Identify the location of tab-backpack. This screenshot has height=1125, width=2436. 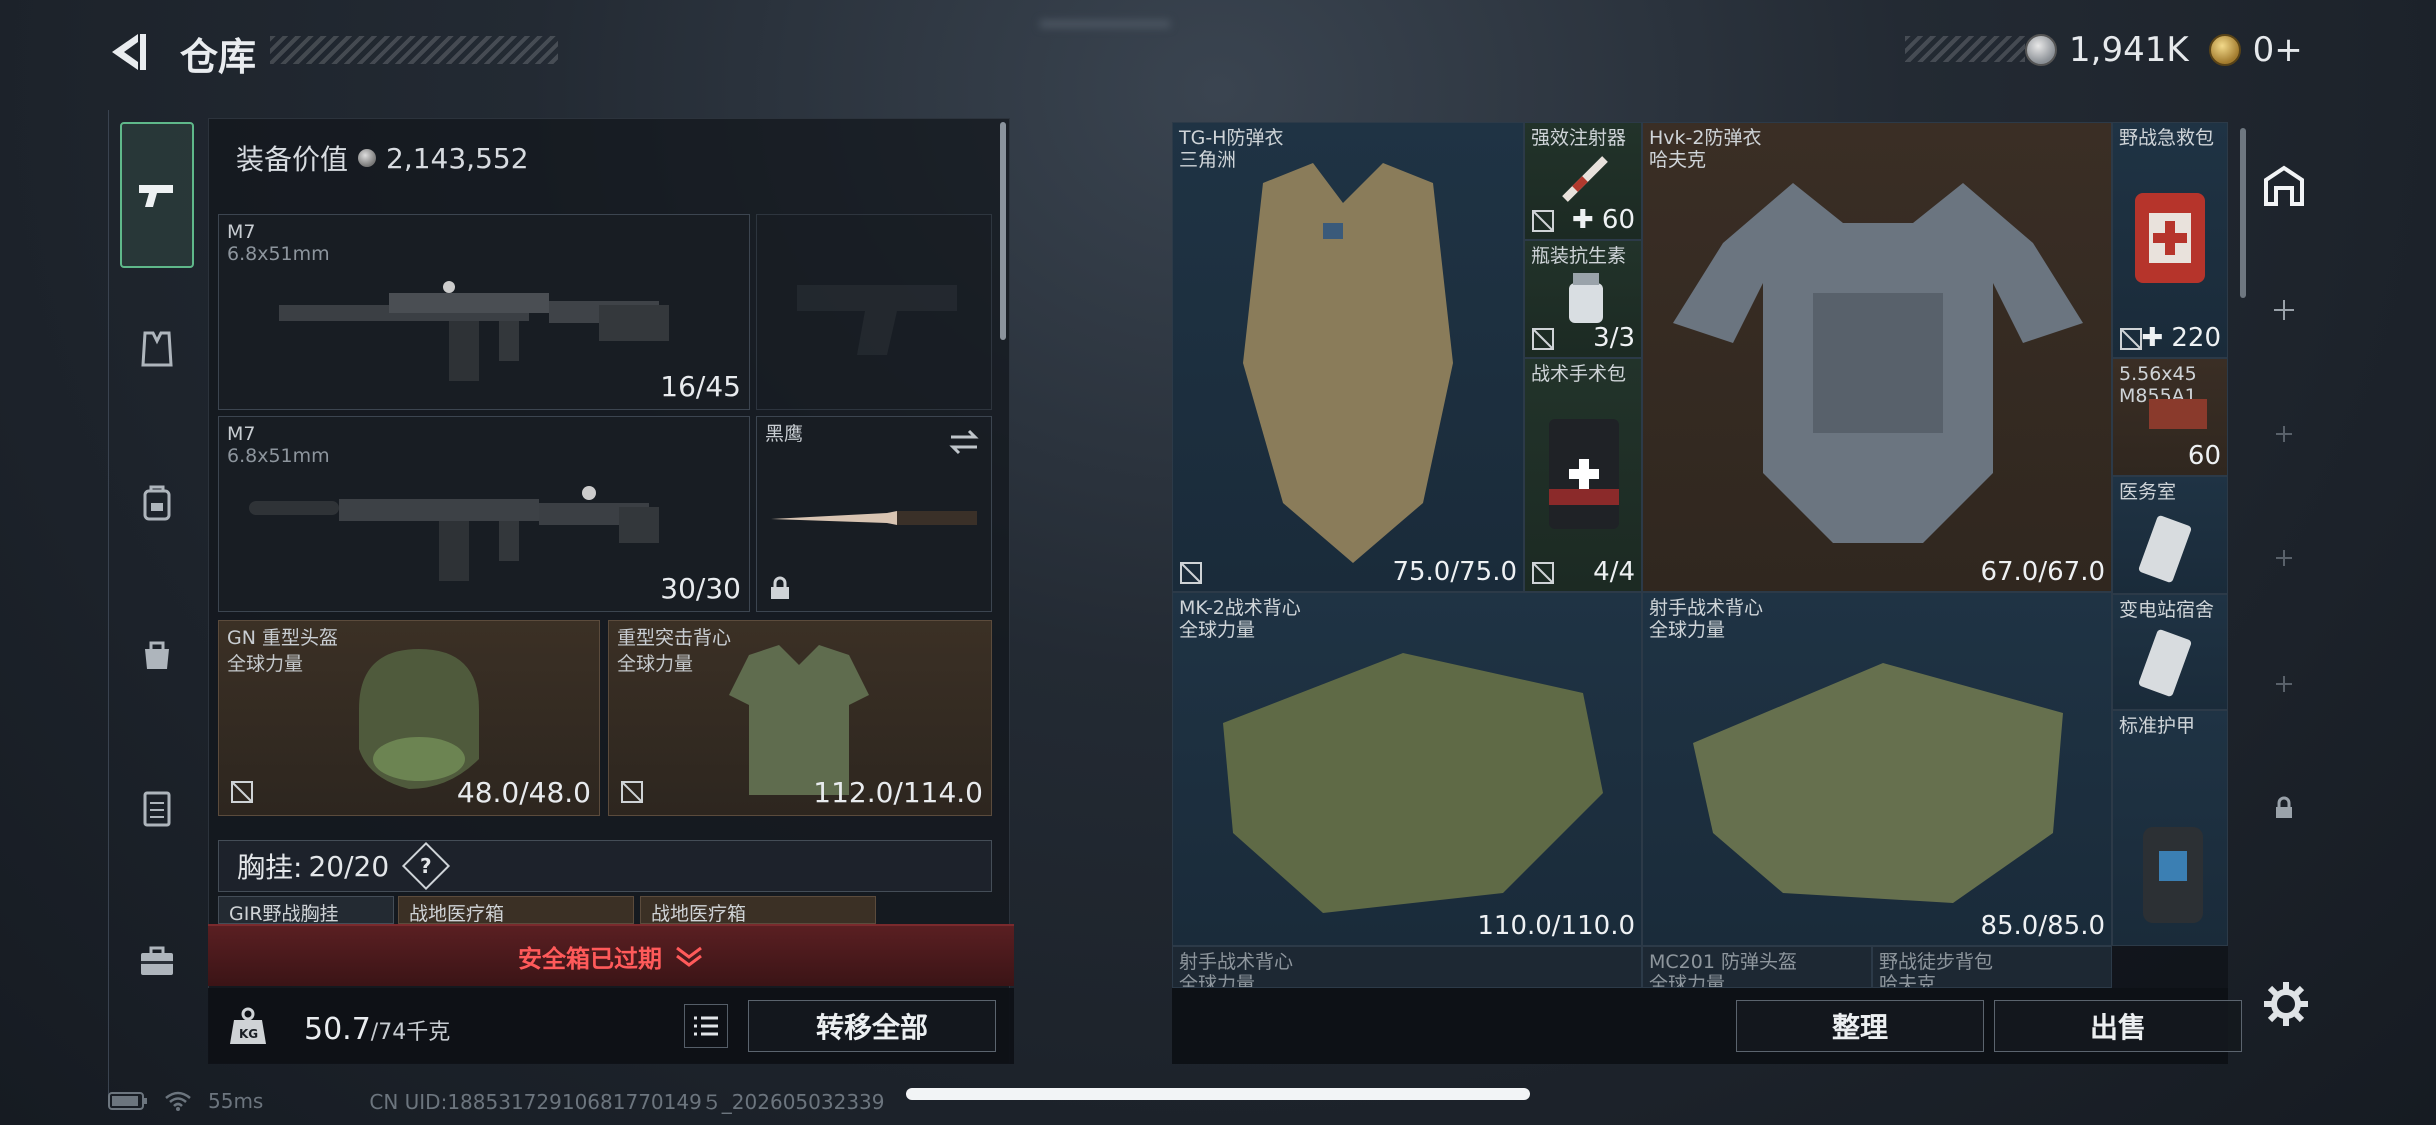
(157, 503).